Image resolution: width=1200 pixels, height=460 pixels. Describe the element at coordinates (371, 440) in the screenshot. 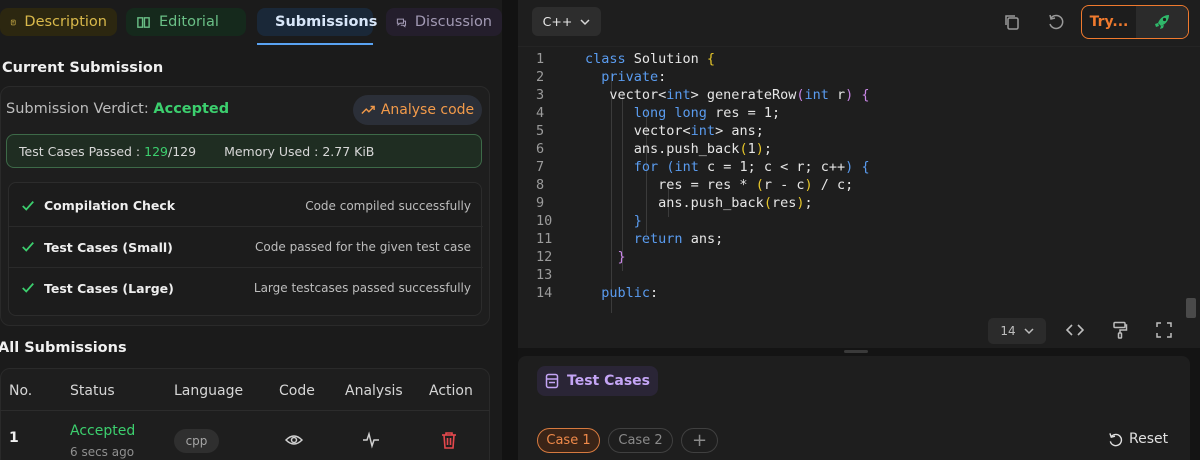

I see `pulse-icon` at that location.